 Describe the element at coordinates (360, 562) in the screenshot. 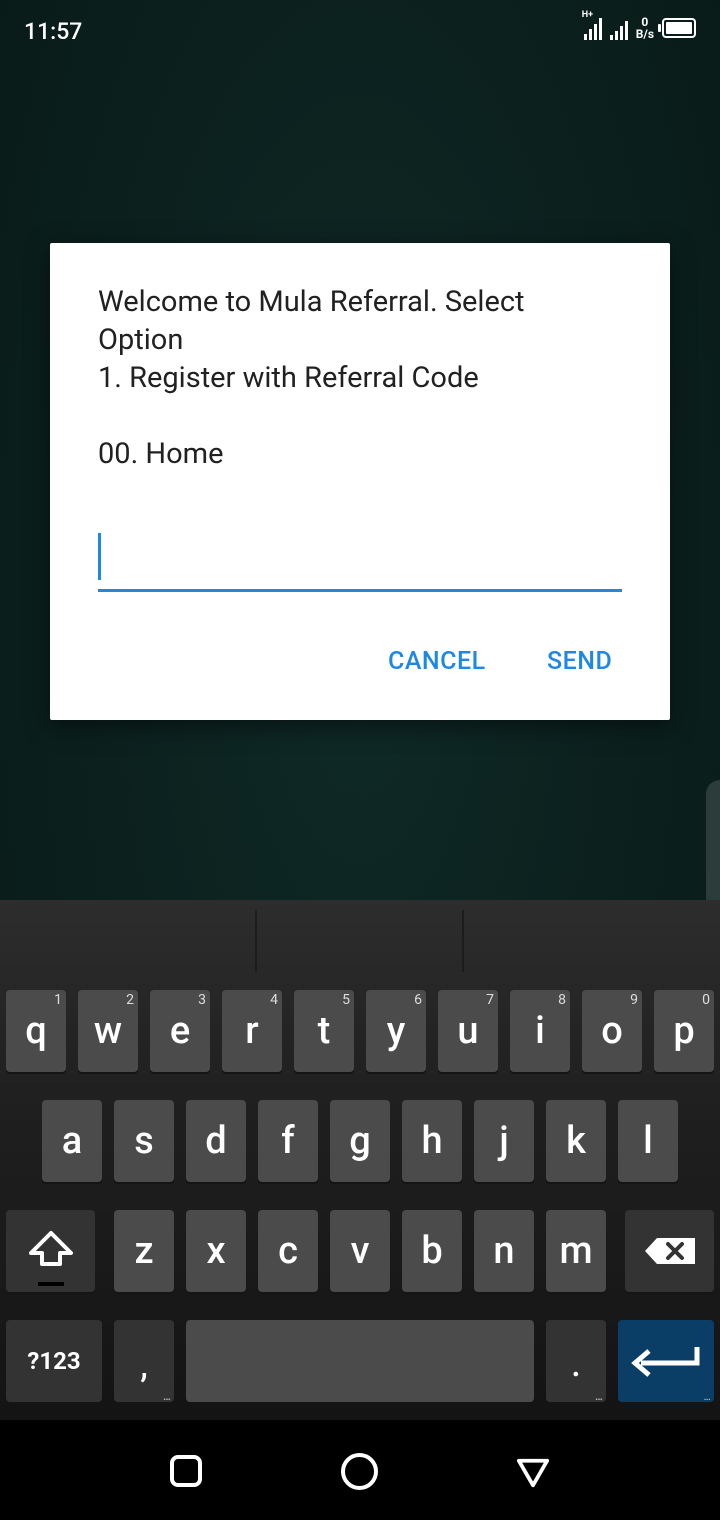

I see `response-input` at that location.